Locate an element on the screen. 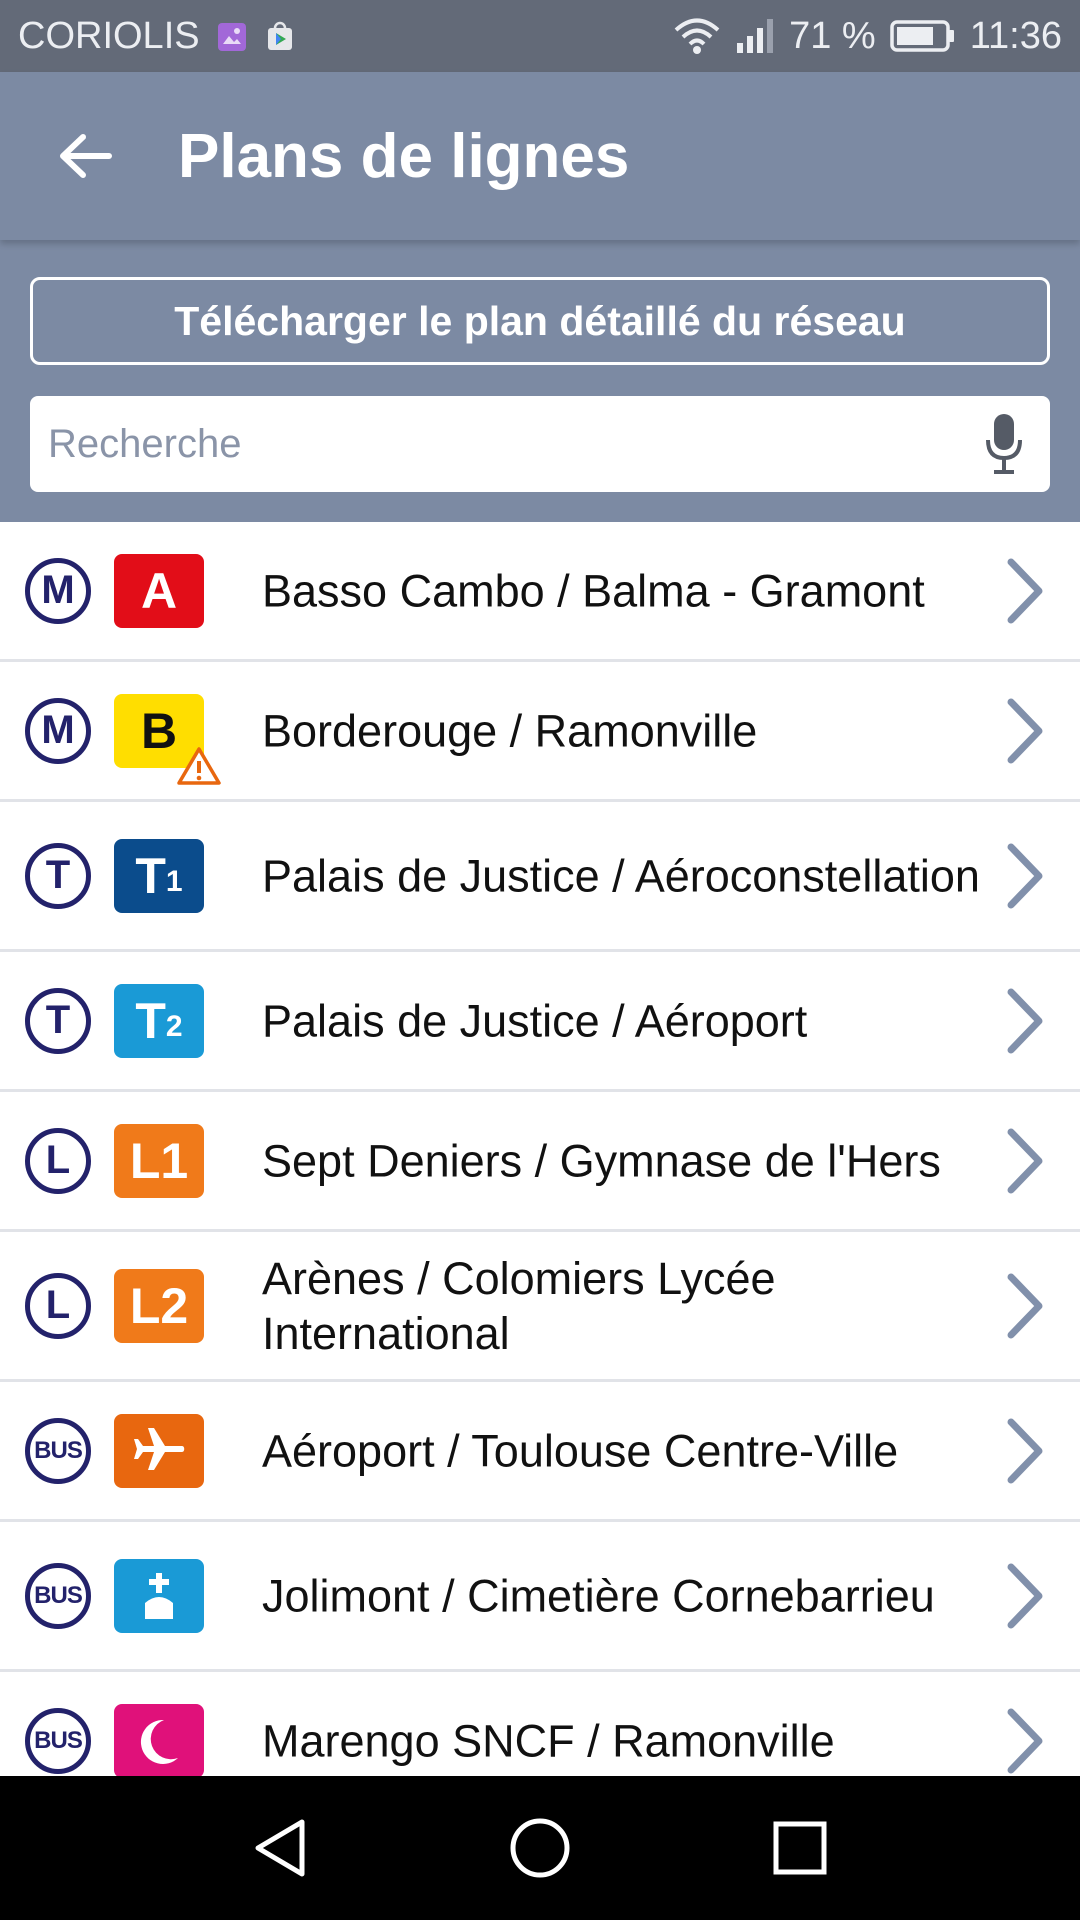 Image resolution: width=1080 pixels, height=1920 pixels. list-item-line-airport-shuttle: BUS Aéroport / Toulouse Centre-Ville is located at coordinates (540, 1452).